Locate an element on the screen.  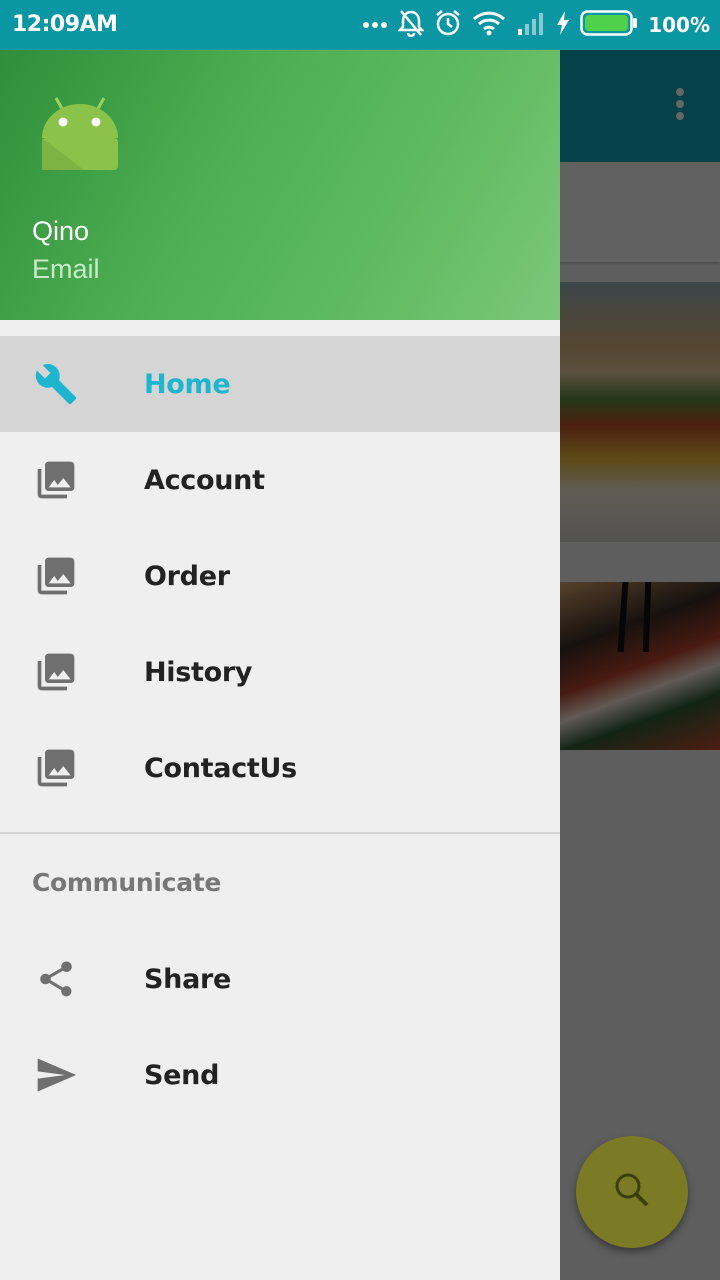
menu-label-history: History is located at coordinates (198, 672).